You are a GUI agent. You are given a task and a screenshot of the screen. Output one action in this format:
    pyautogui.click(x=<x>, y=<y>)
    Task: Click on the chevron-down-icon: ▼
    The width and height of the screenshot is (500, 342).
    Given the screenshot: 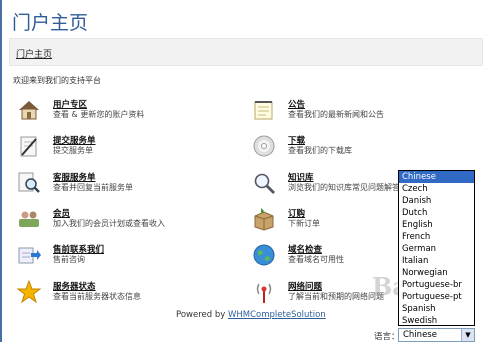 What is the action you would take?
    pyautogui.click(x=467, y=335)
    